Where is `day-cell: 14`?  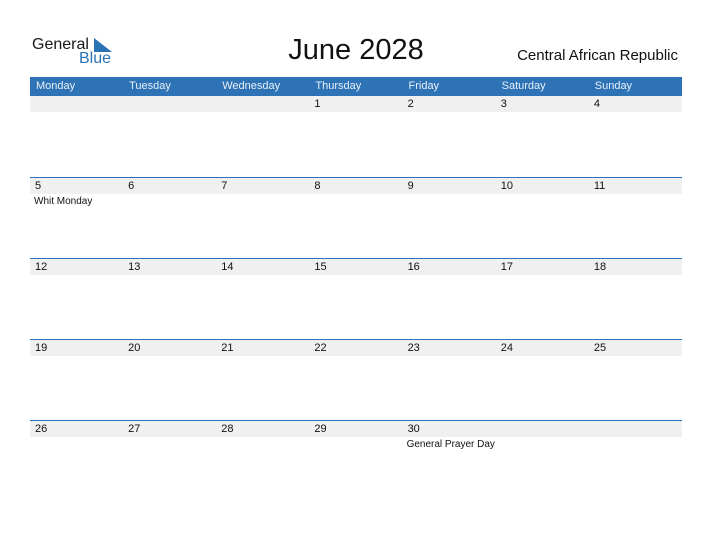 day-cell: 14 is located at coordinates (262, 299).